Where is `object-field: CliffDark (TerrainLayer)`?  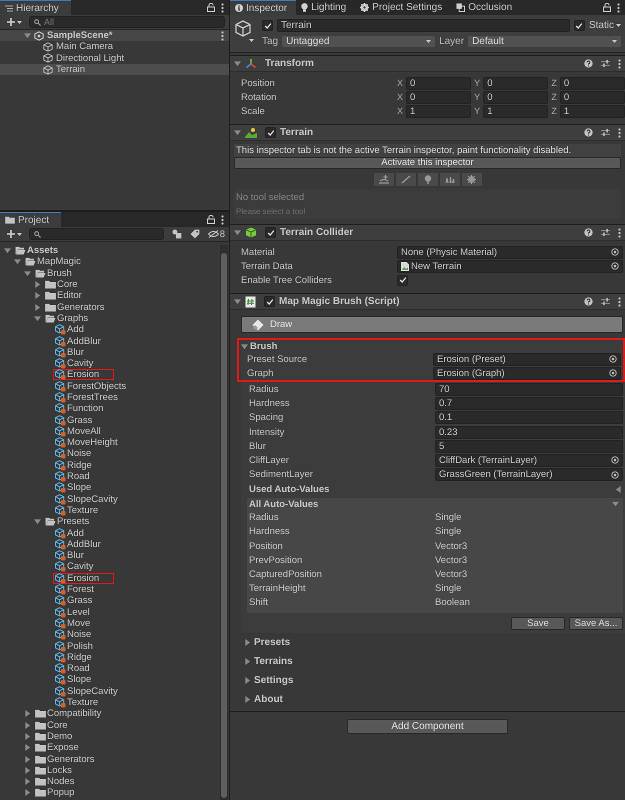
object-field: CliffDark (TerrainLayer) is located at coordinates (529, 460).